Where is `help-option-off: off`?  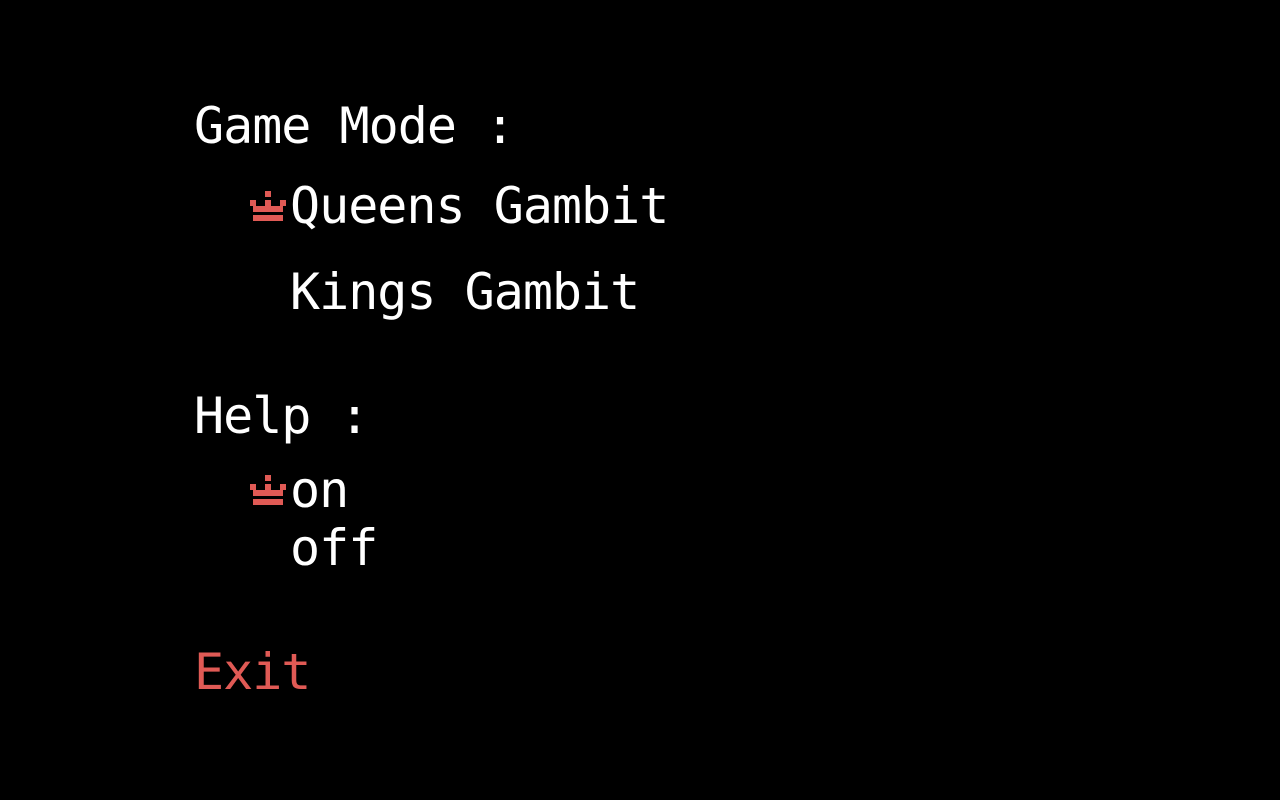
help-option-off: off is located at coordinates (312, 548).